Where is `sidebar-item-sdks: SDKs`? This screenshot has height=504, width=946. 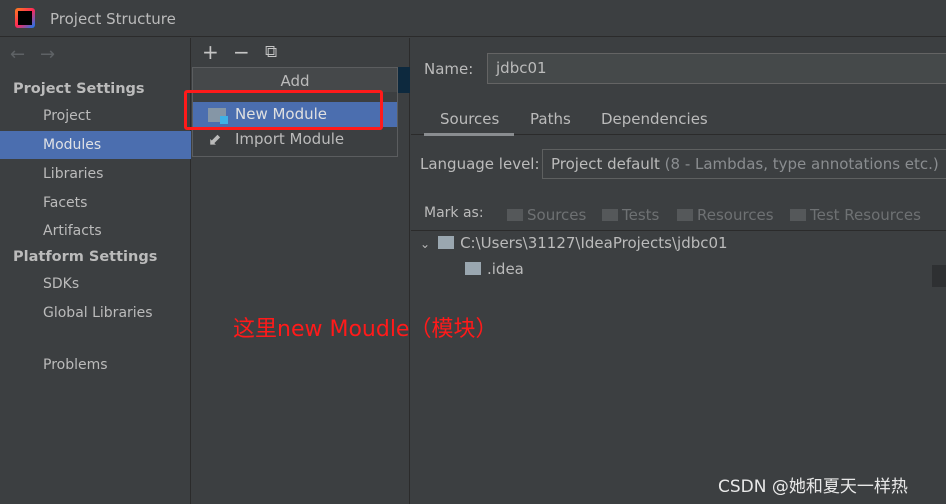
sidebar-item-sdks: SDKs is located at coordinates (95, 284).